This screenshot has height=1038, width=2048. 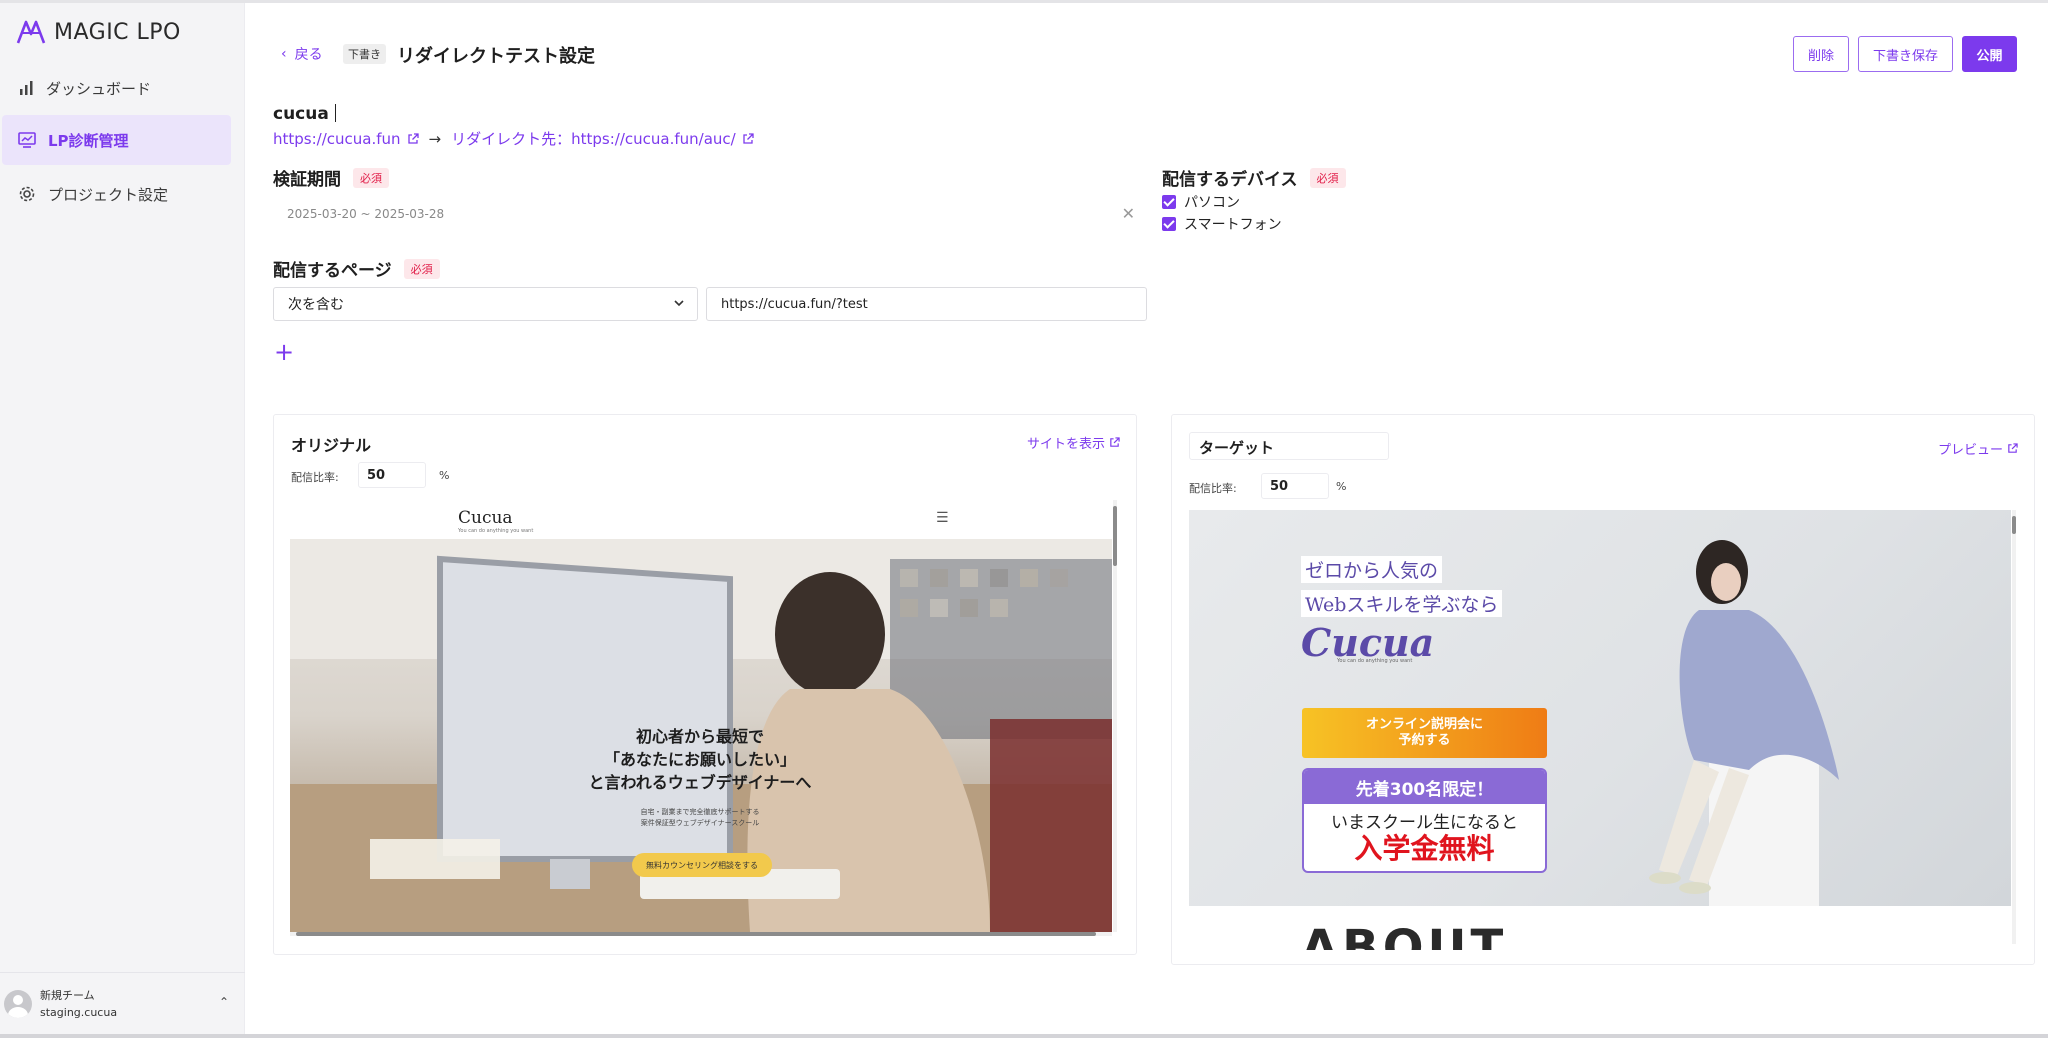 I want to click on condition-select: 次を含む, so click(x=485, y=304).